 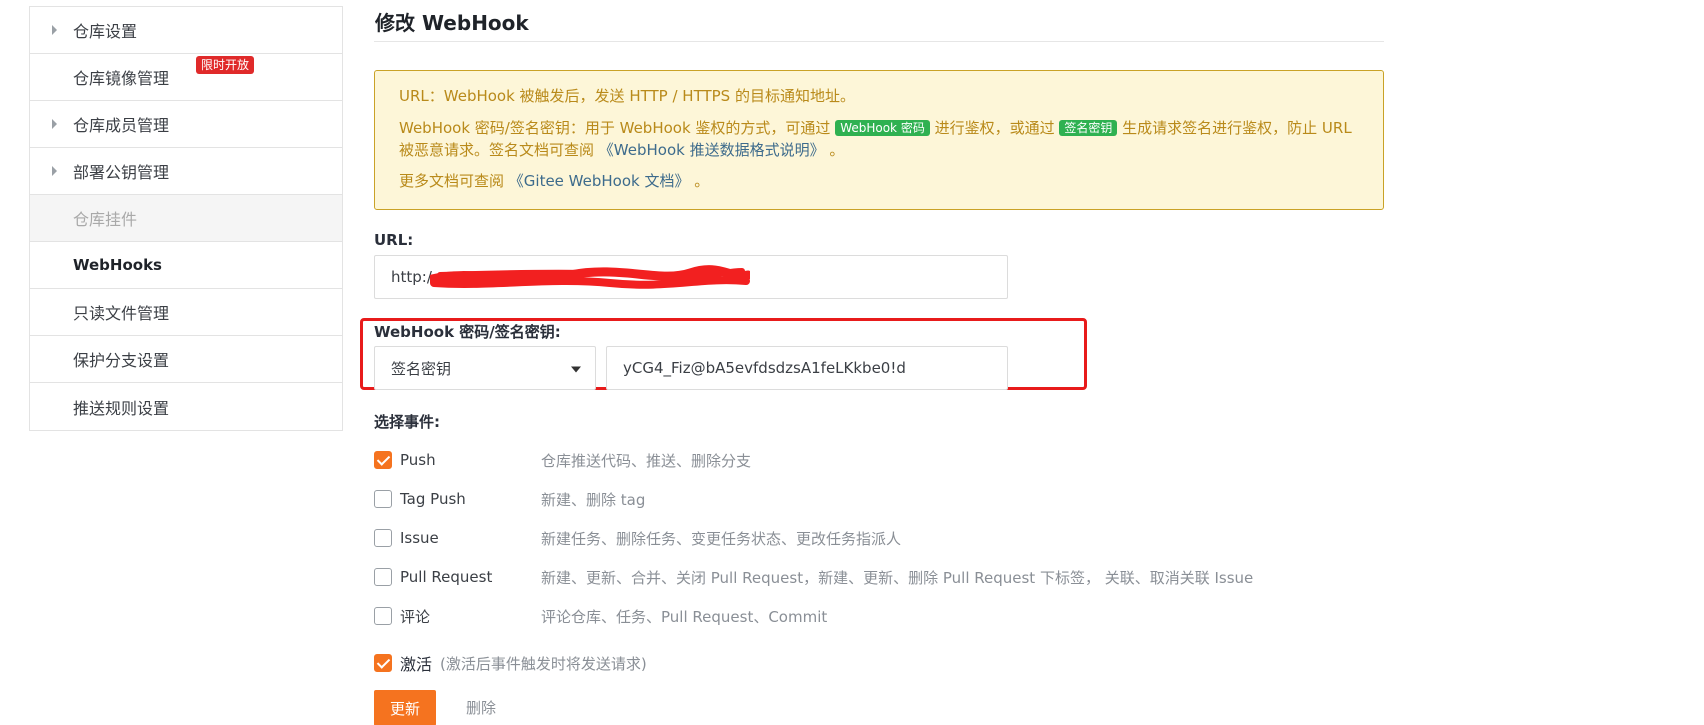 What do you see at coordinates (646, 460) in the screenshot?
I see `event-desc: 仓库推送代码、推送、删除分支` at bounding box center [646, 460].